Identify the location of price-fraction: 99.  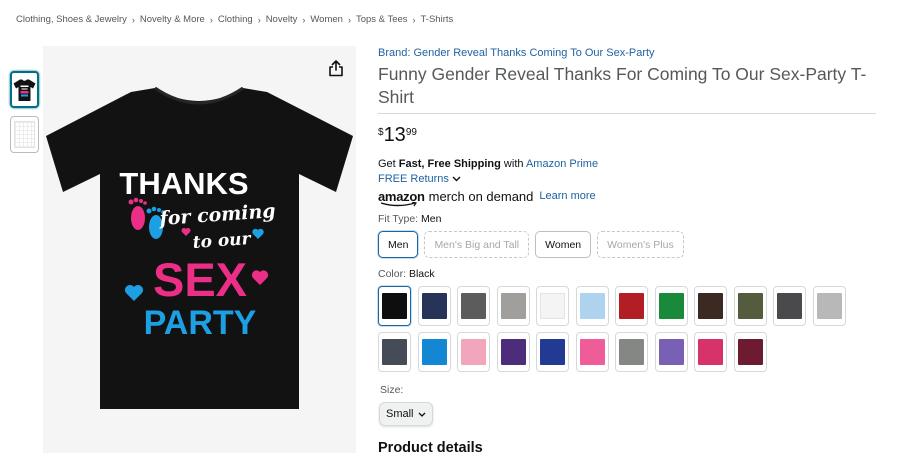
(411, 132).